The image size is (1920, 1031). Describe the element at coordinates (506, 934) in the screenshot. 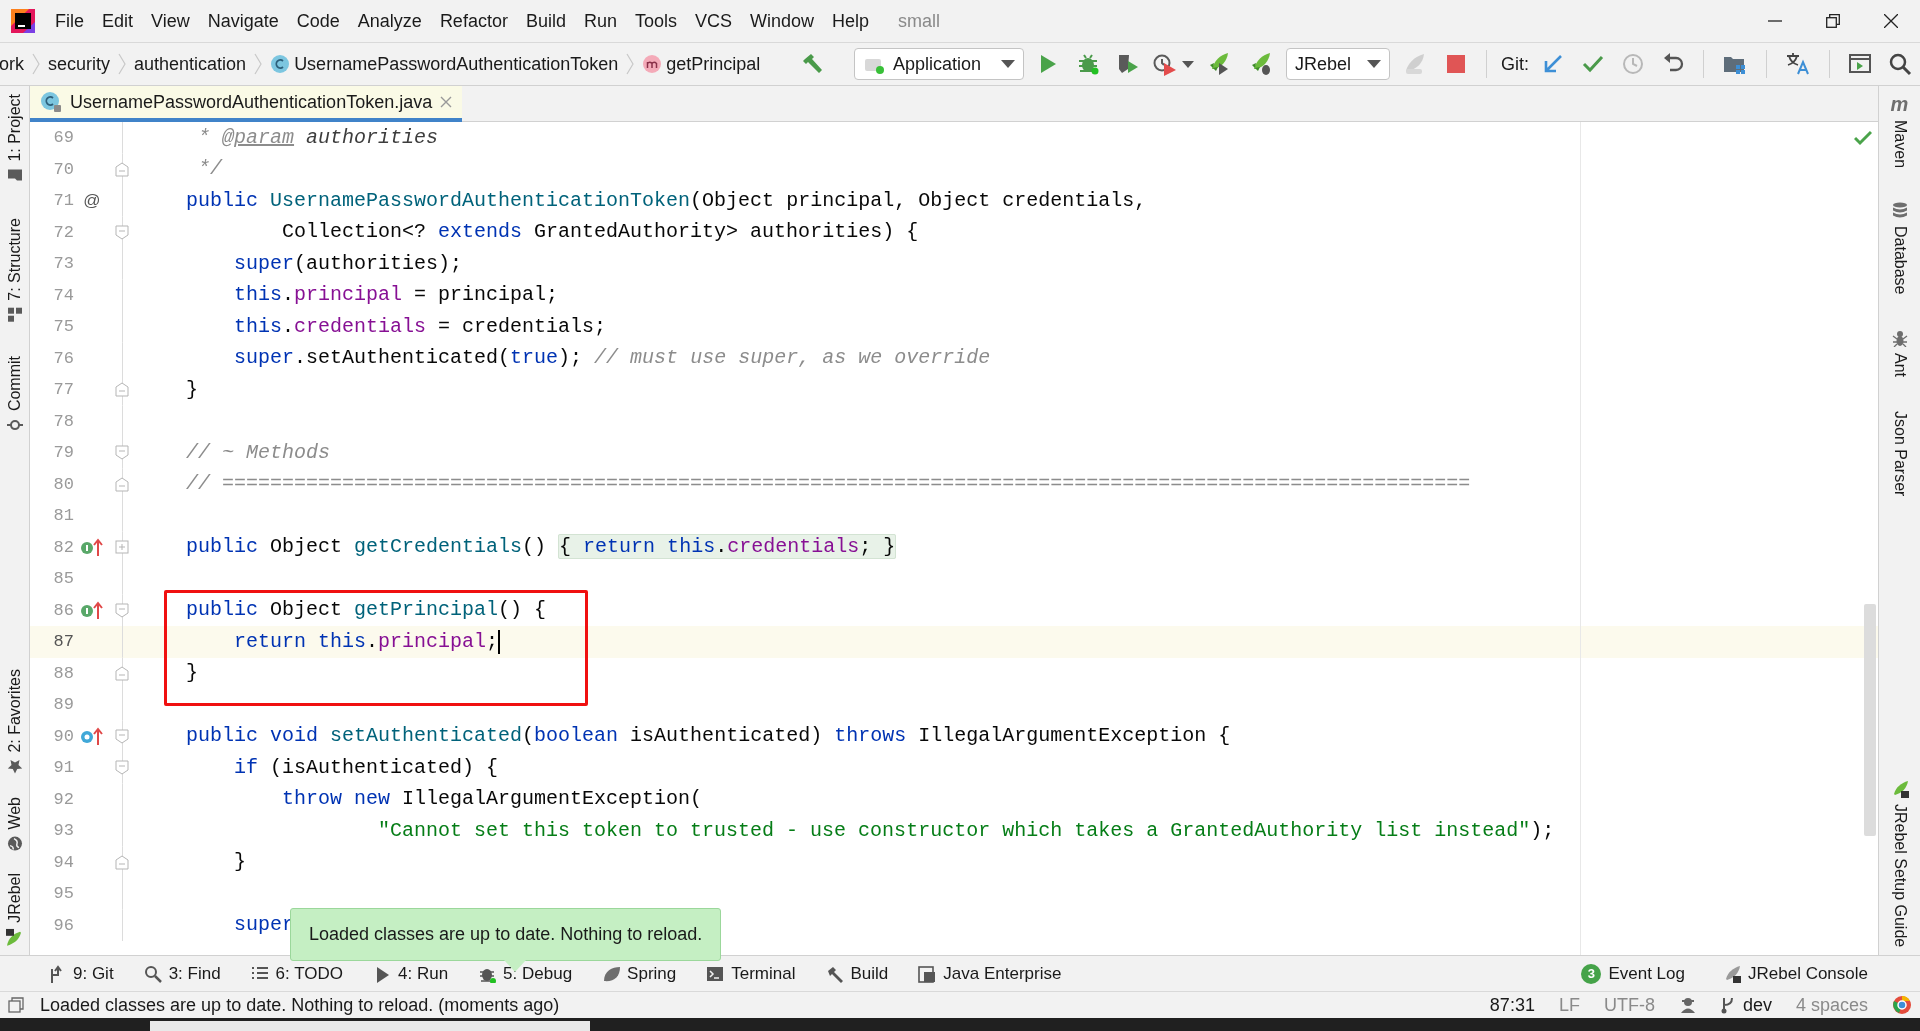

I see `notification-balloon: Loaded classes are up to date. Nothing to reload.` at that location.